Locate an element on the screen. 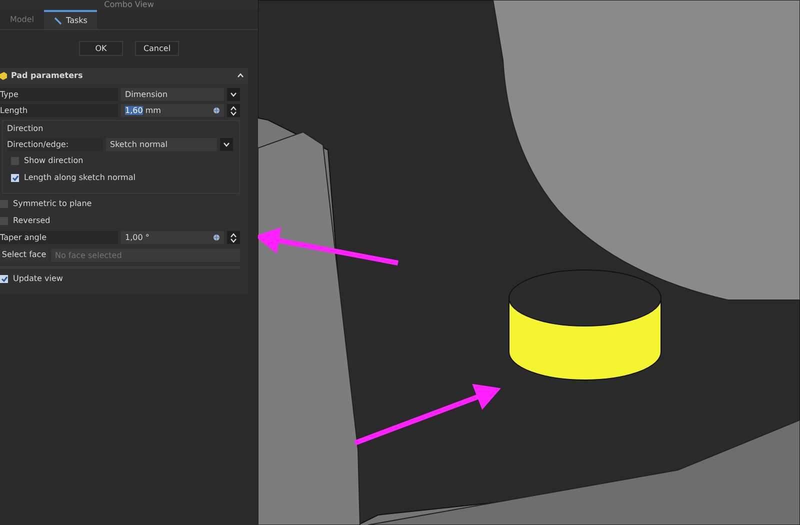  field-label: Length is located at coordinates (59, 110).